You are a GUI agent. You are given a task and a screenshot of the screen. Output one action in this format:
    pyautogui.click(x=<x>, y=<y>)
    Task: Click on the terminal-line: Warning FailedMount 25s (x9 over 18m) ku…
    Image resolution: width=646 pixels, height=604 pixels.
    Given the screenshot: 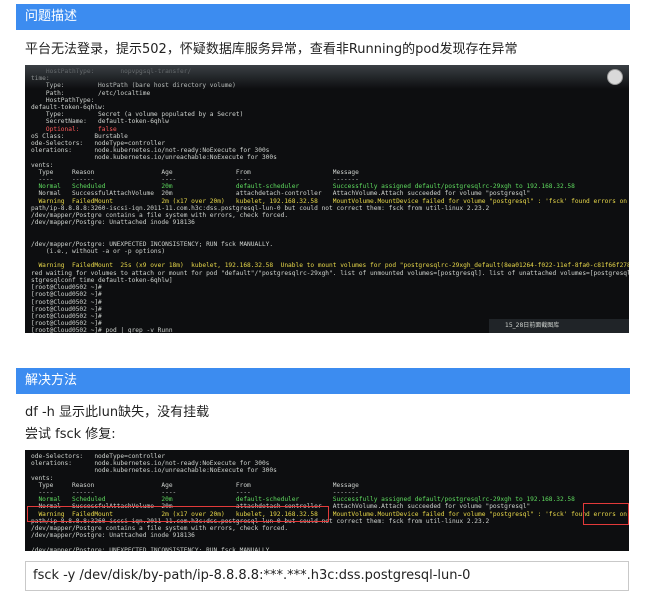 What is the action you would take?
    pyautogui.click(x=333, y=266)
    